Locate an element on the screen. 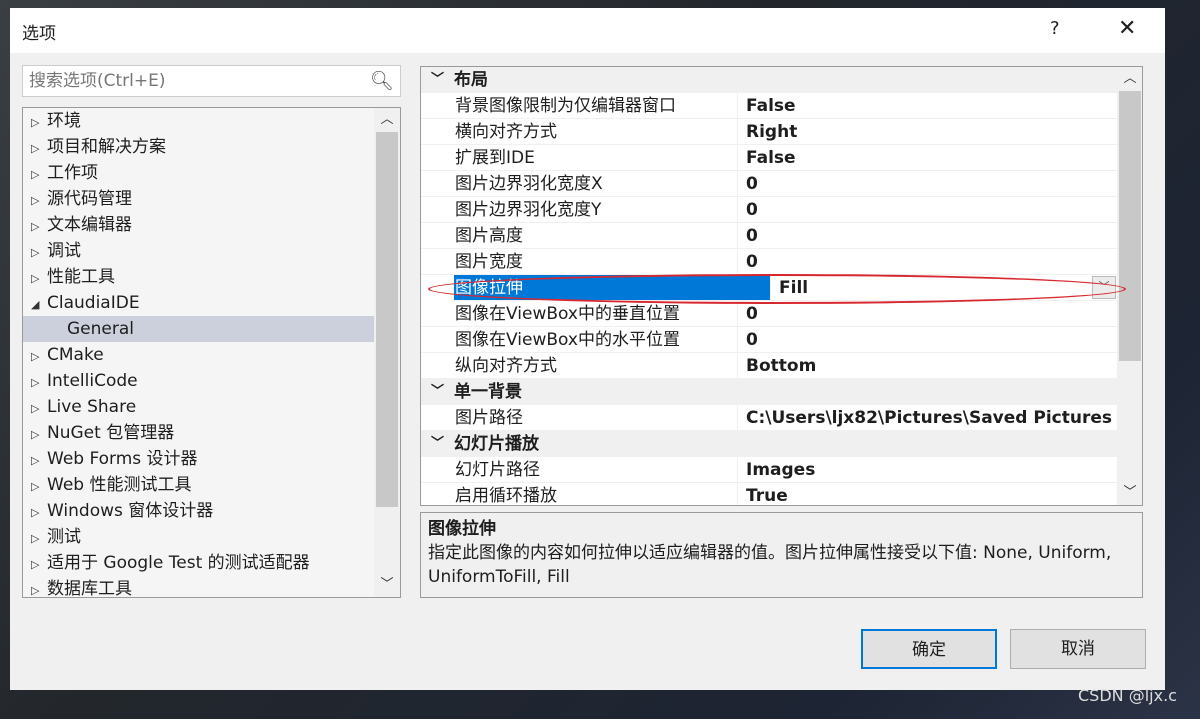  tree-item: ▷ 性能工具 is located at coordinates (211, 277).